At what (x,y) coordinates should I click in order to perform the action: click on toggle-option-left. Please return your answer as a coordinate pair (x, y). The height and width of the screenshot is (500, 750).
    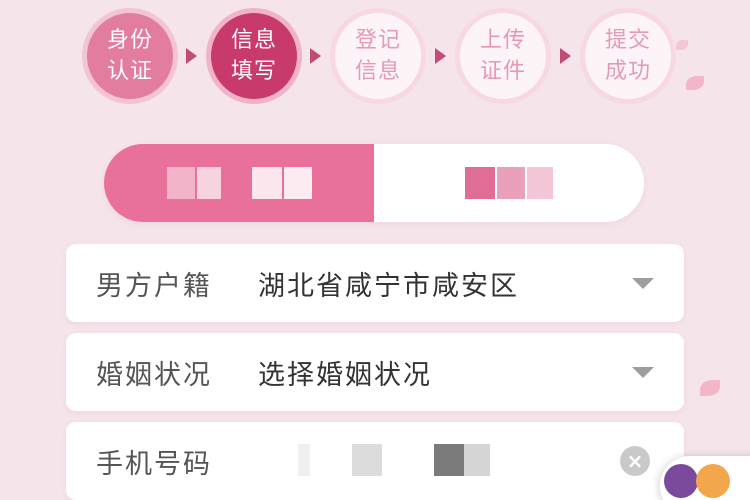
    Looking at the image, I should click on (239, 183).